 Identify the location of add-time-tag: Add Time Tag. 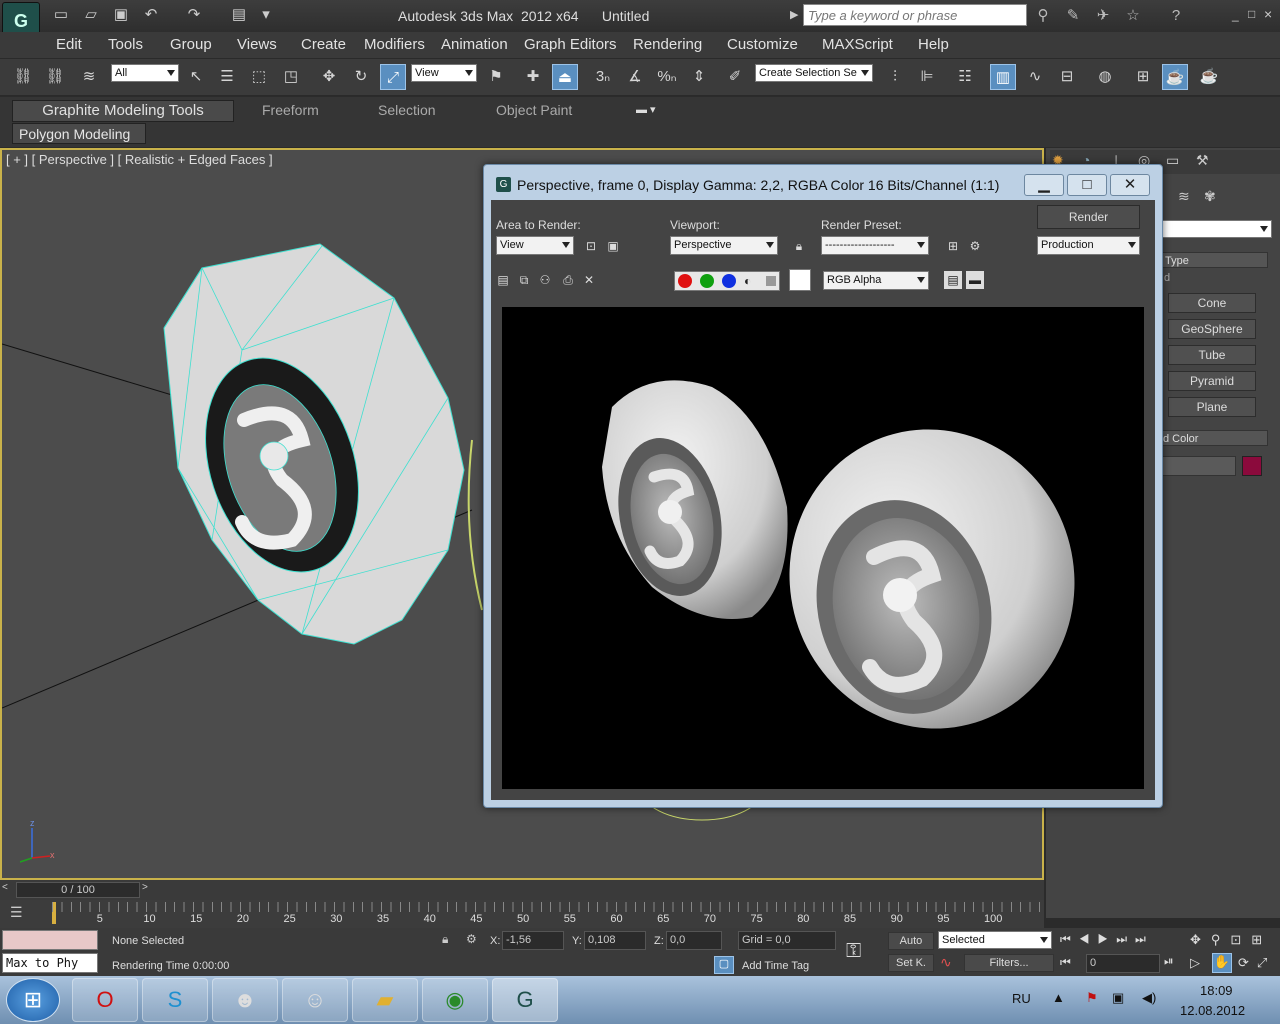
(775, 966).